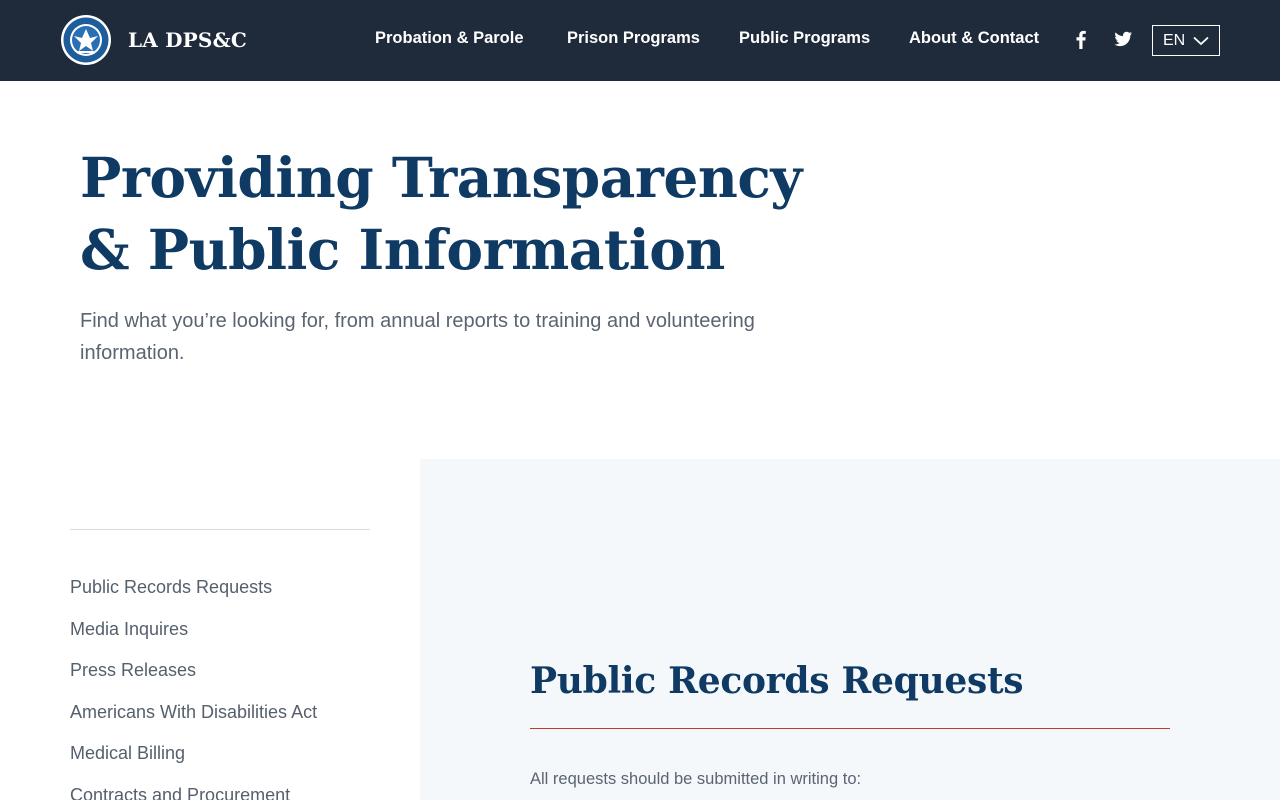 The height and width of the screenshot is (800, 1280). Describe the element at coordinates (193, 630) in the screenshot. I see `sidebar-item-media-inquiries: Media Inquires` at that location.